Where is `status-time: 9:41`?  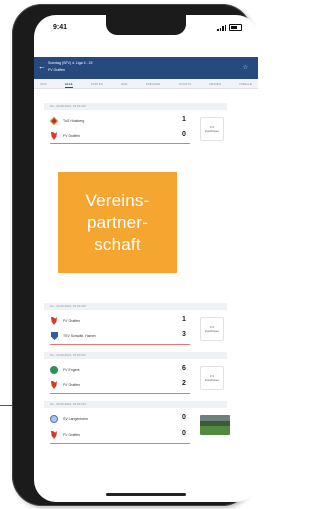
status-time: 9:41 is located at coordinates (60, 27).